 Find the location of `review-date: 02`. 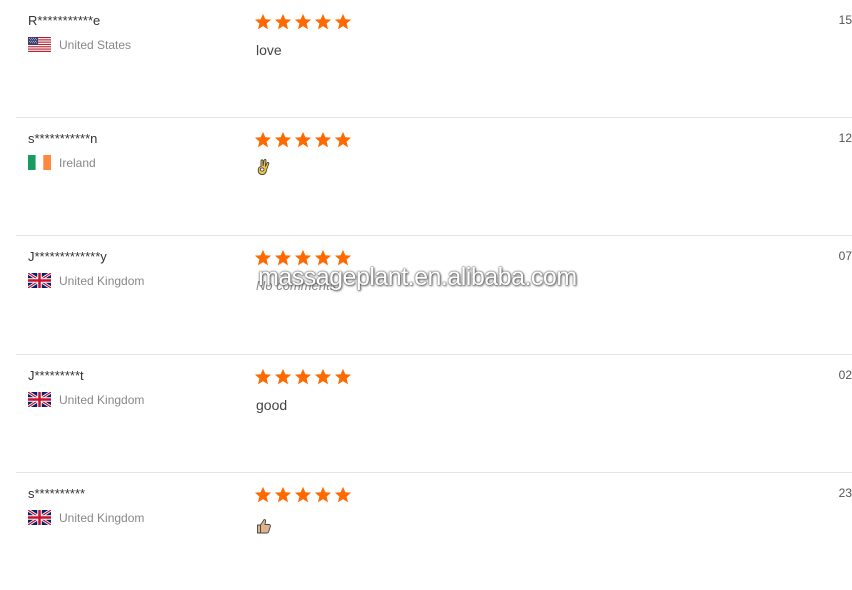

review-date: 02 is located at coordinates (845, 375).